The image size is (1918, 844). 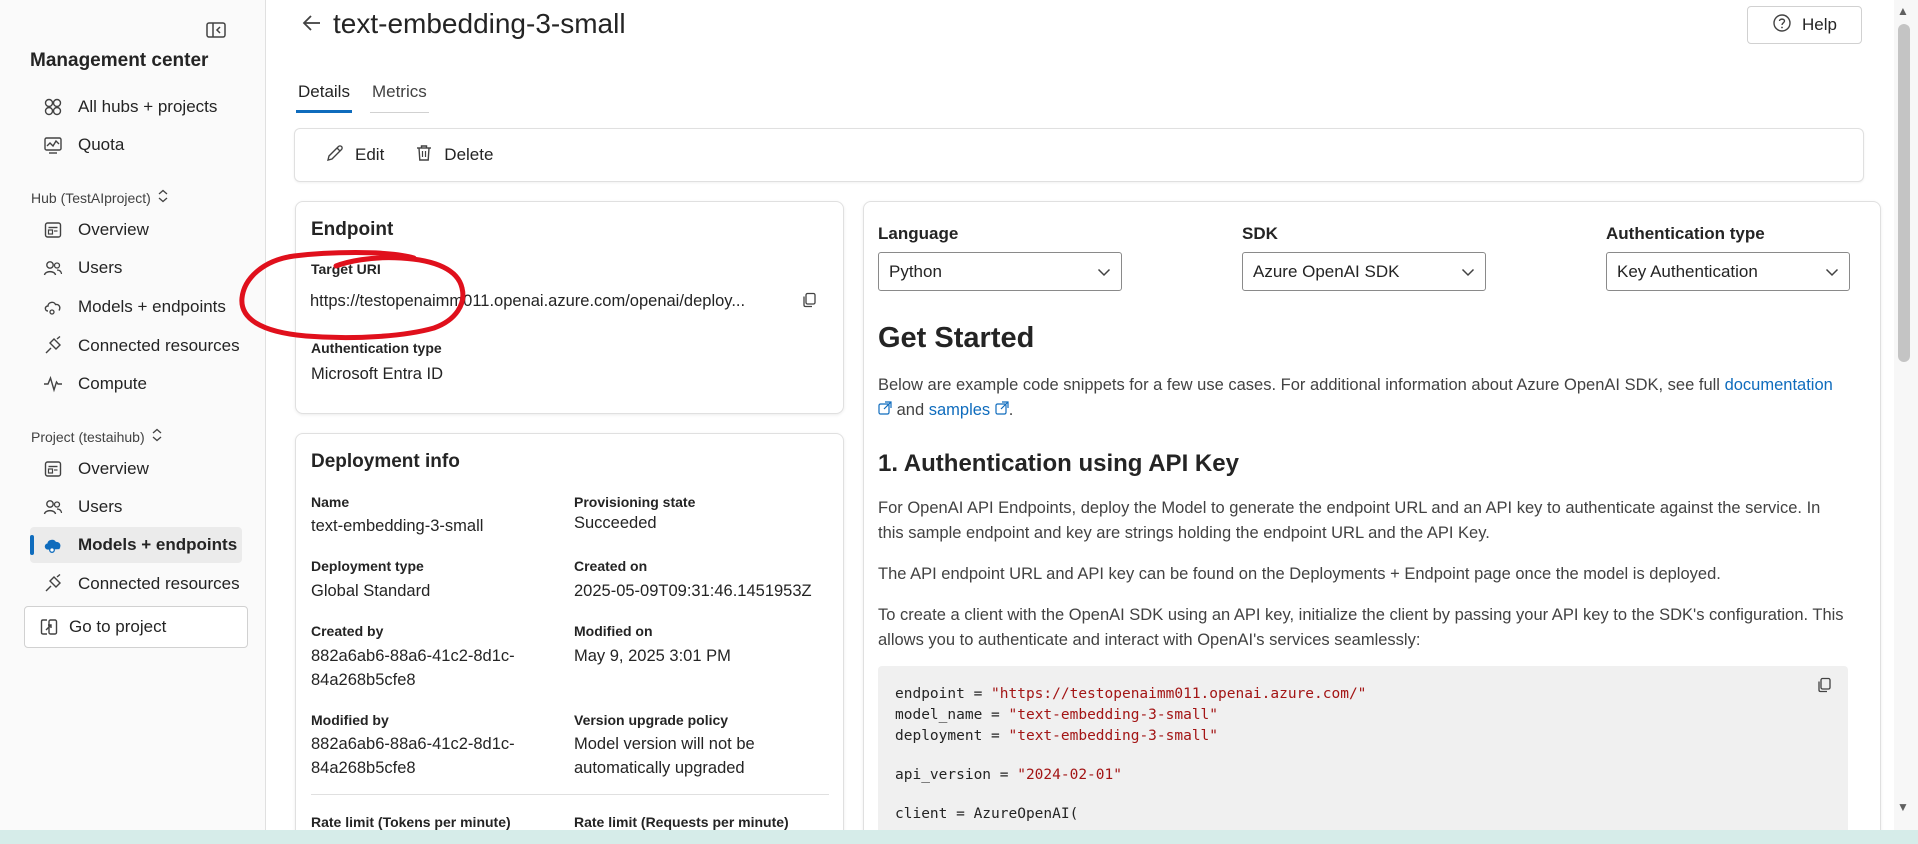 What do you see at coordinates (987, 814) in the screenshot?
I see `code-line: client = AzureOpenAI(` at bounding box center [987, 814].